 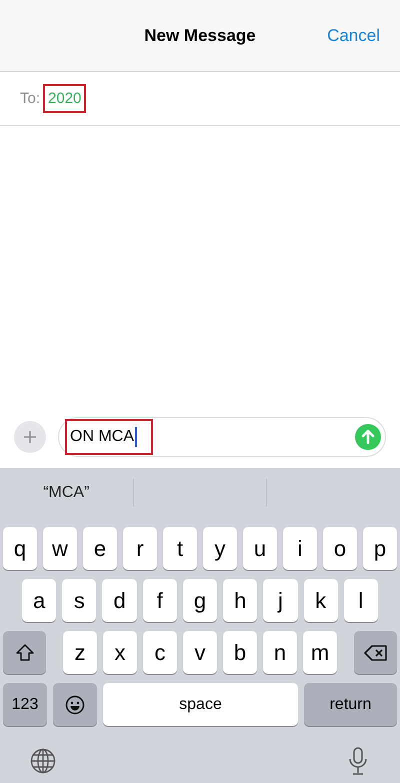 What do you see at coordinates (140, 548) in the screenshot?
I see `letter-key: r` at bounding box center [140, 548].